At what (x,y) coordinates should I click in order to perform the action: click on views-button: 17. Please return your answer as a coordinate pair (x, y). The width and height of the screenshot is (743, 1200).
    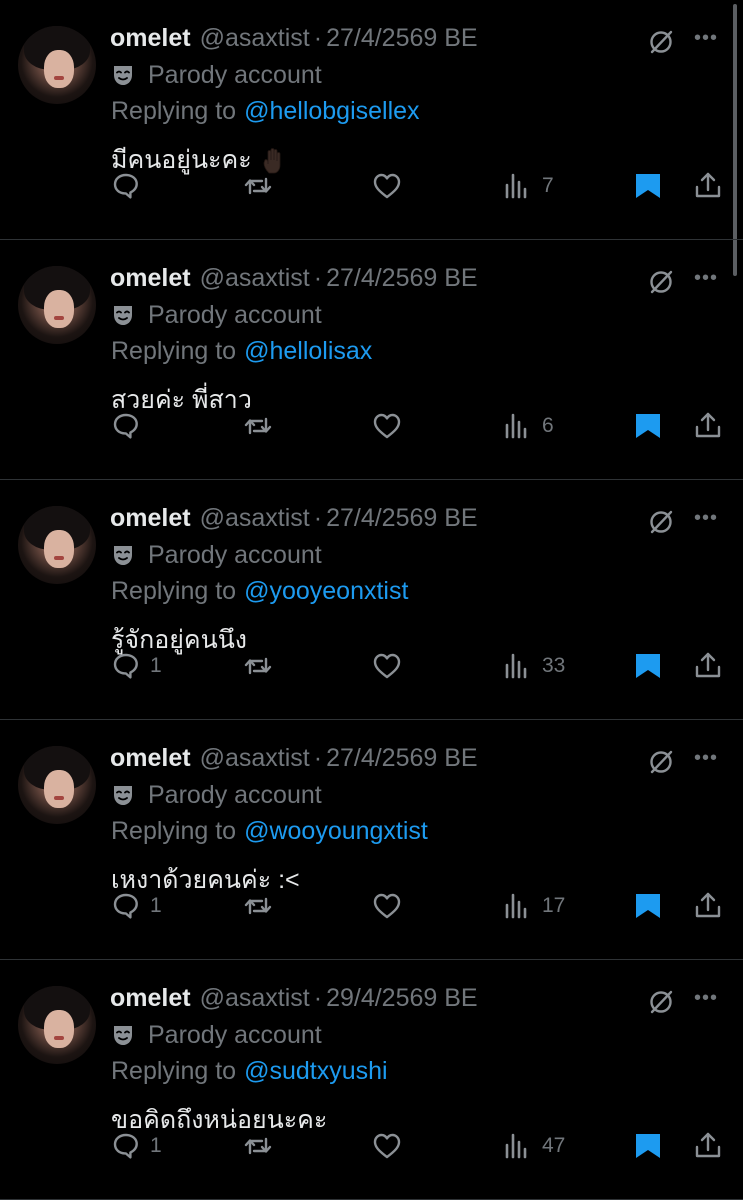
    Looking at the image, I should click on (533, 906).